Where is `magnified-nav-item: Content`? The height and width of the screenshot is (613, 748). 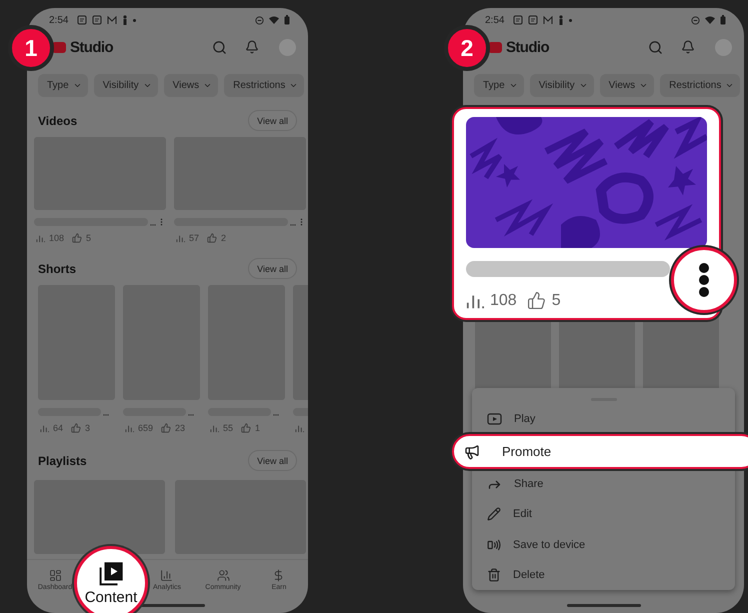
magnified-nav-item: Content is located at coordinates (111, 579).